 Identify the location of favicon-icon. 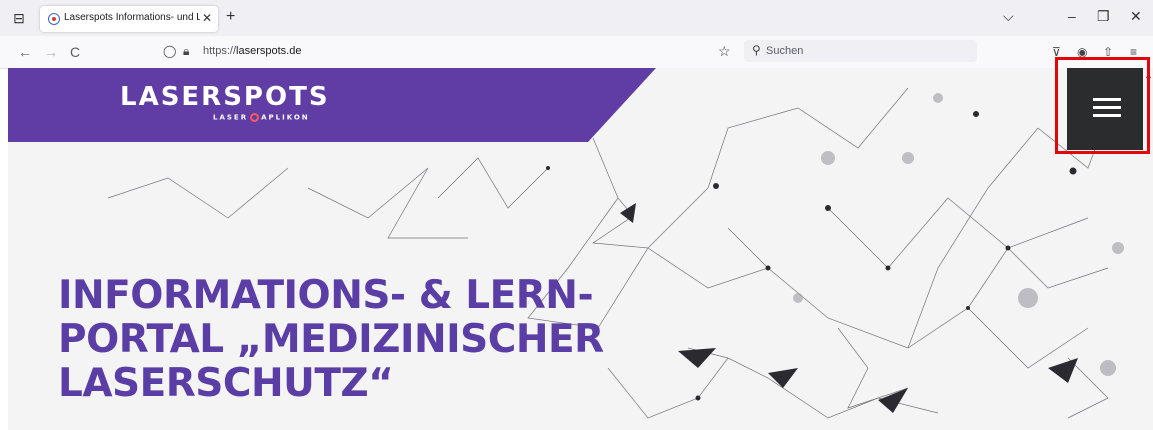
(54, 19).